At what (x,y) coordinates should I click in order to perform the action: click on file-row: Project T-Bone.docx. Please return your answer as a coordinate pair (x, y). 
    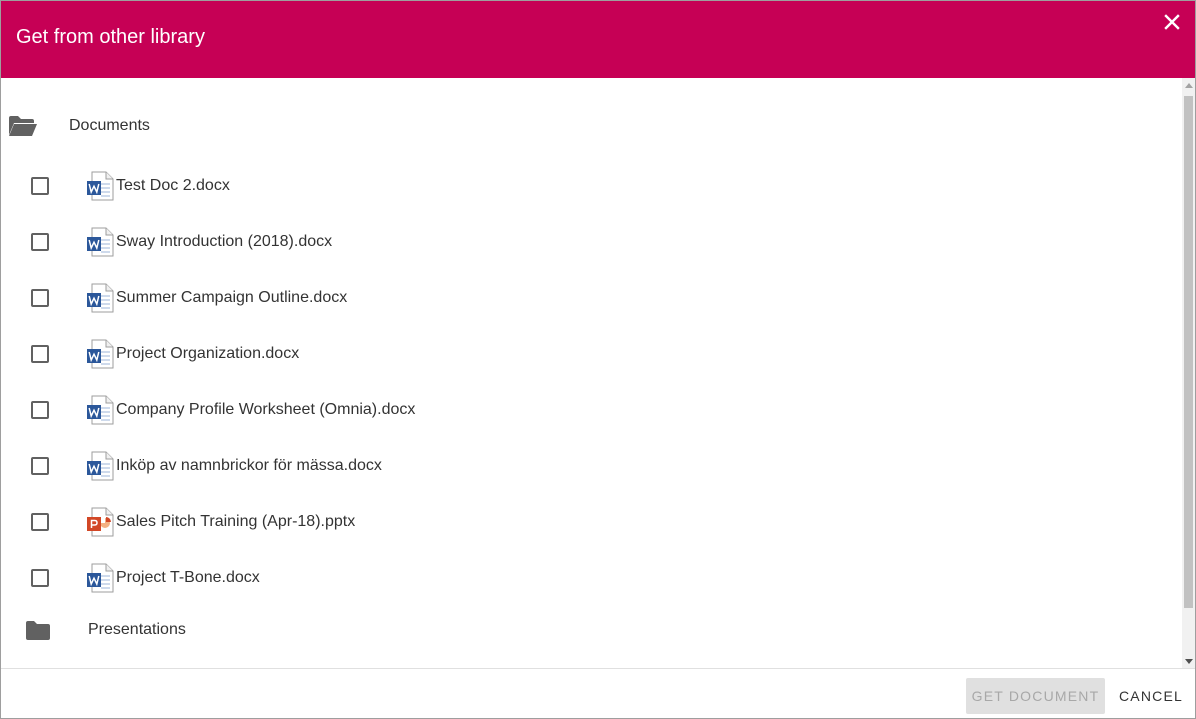
    Looking at the image, I should click on (586, 578).